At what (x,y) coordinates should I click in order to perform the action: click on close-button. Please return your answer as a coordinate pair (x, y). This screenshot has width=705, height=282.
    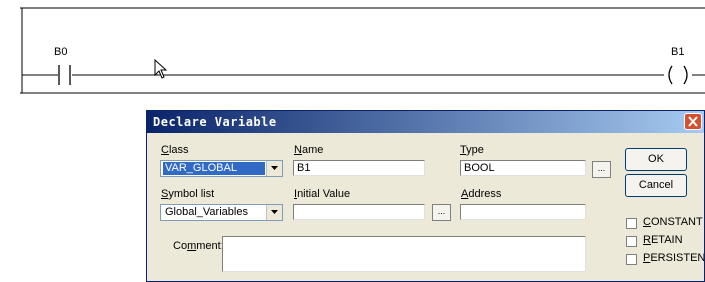
    Looking at the image, I should click on (693, 121).